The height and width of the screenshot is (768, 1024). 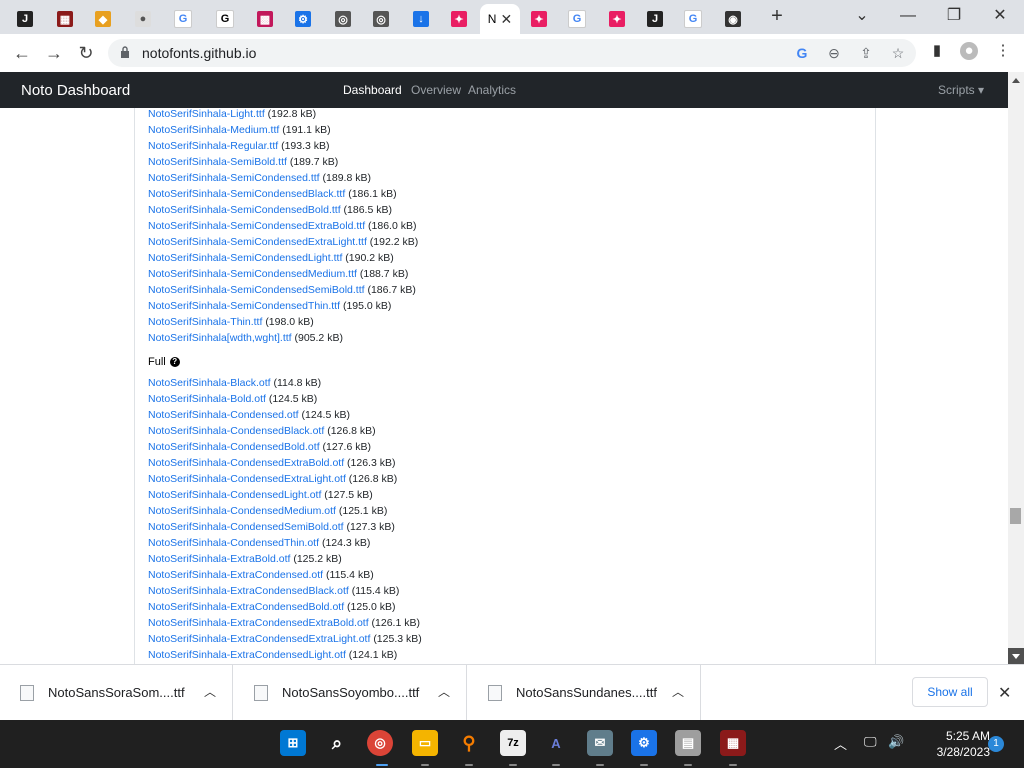 I want to click on download-item: NotoSansSoyombo....ttf ︿, so click(x=350, y=693).